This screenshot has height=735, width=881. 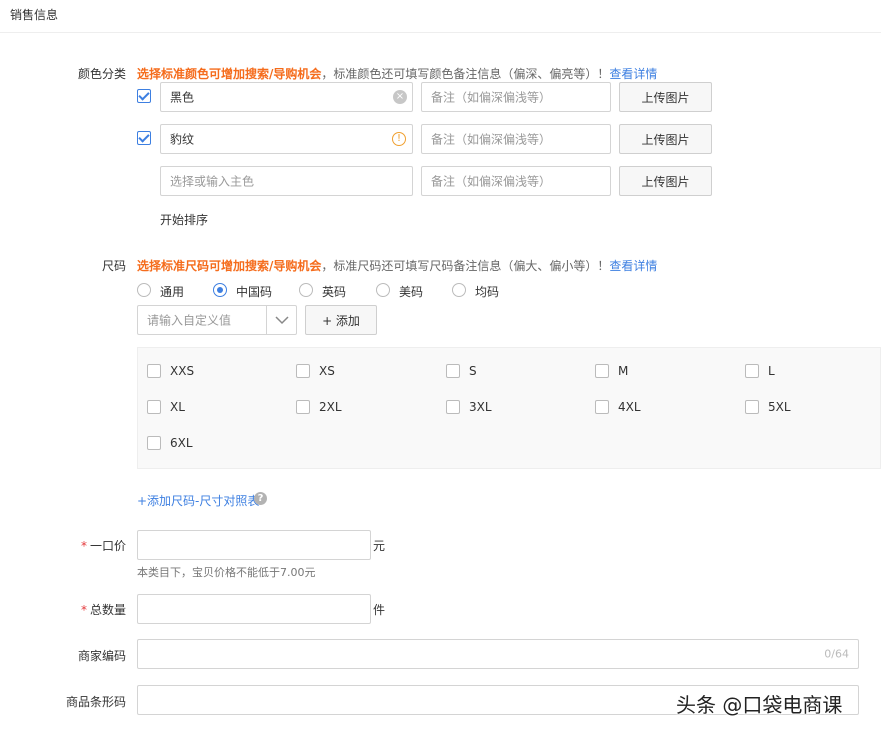 What do you see at coordinates (101, 74) in the screenshot?
I see `color-label: 颜色分类` at bounding box center [101, 74].